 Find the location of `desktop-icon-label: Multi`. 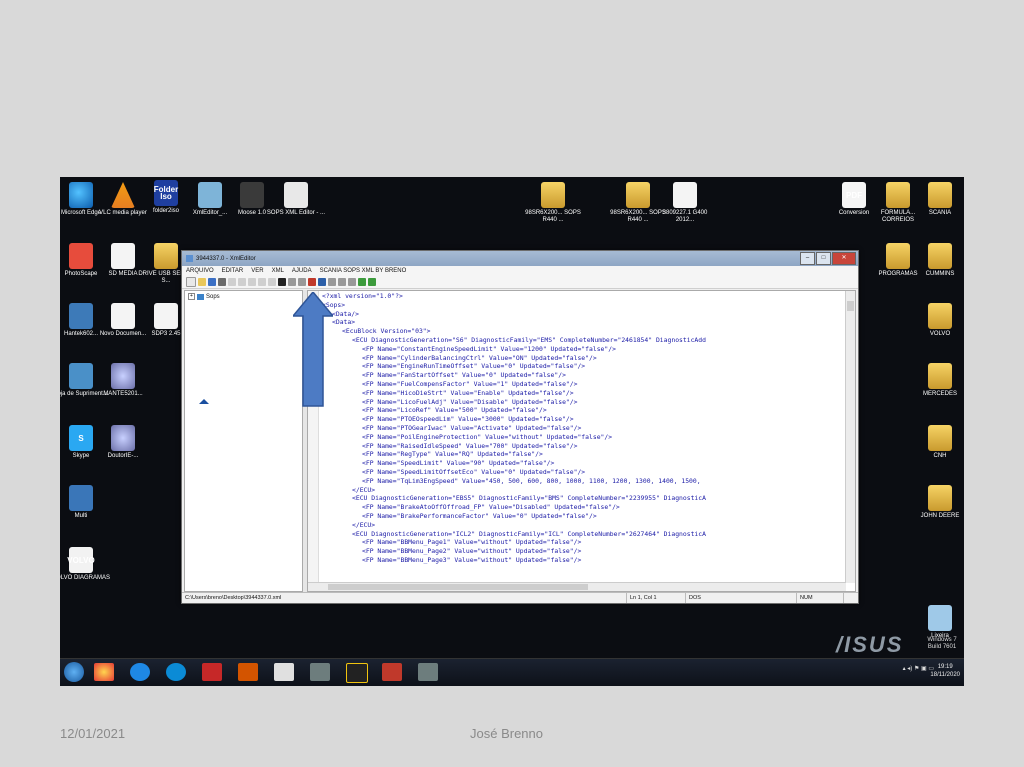

desktop-icon-label: Multi is located at coordinates (81, 516).